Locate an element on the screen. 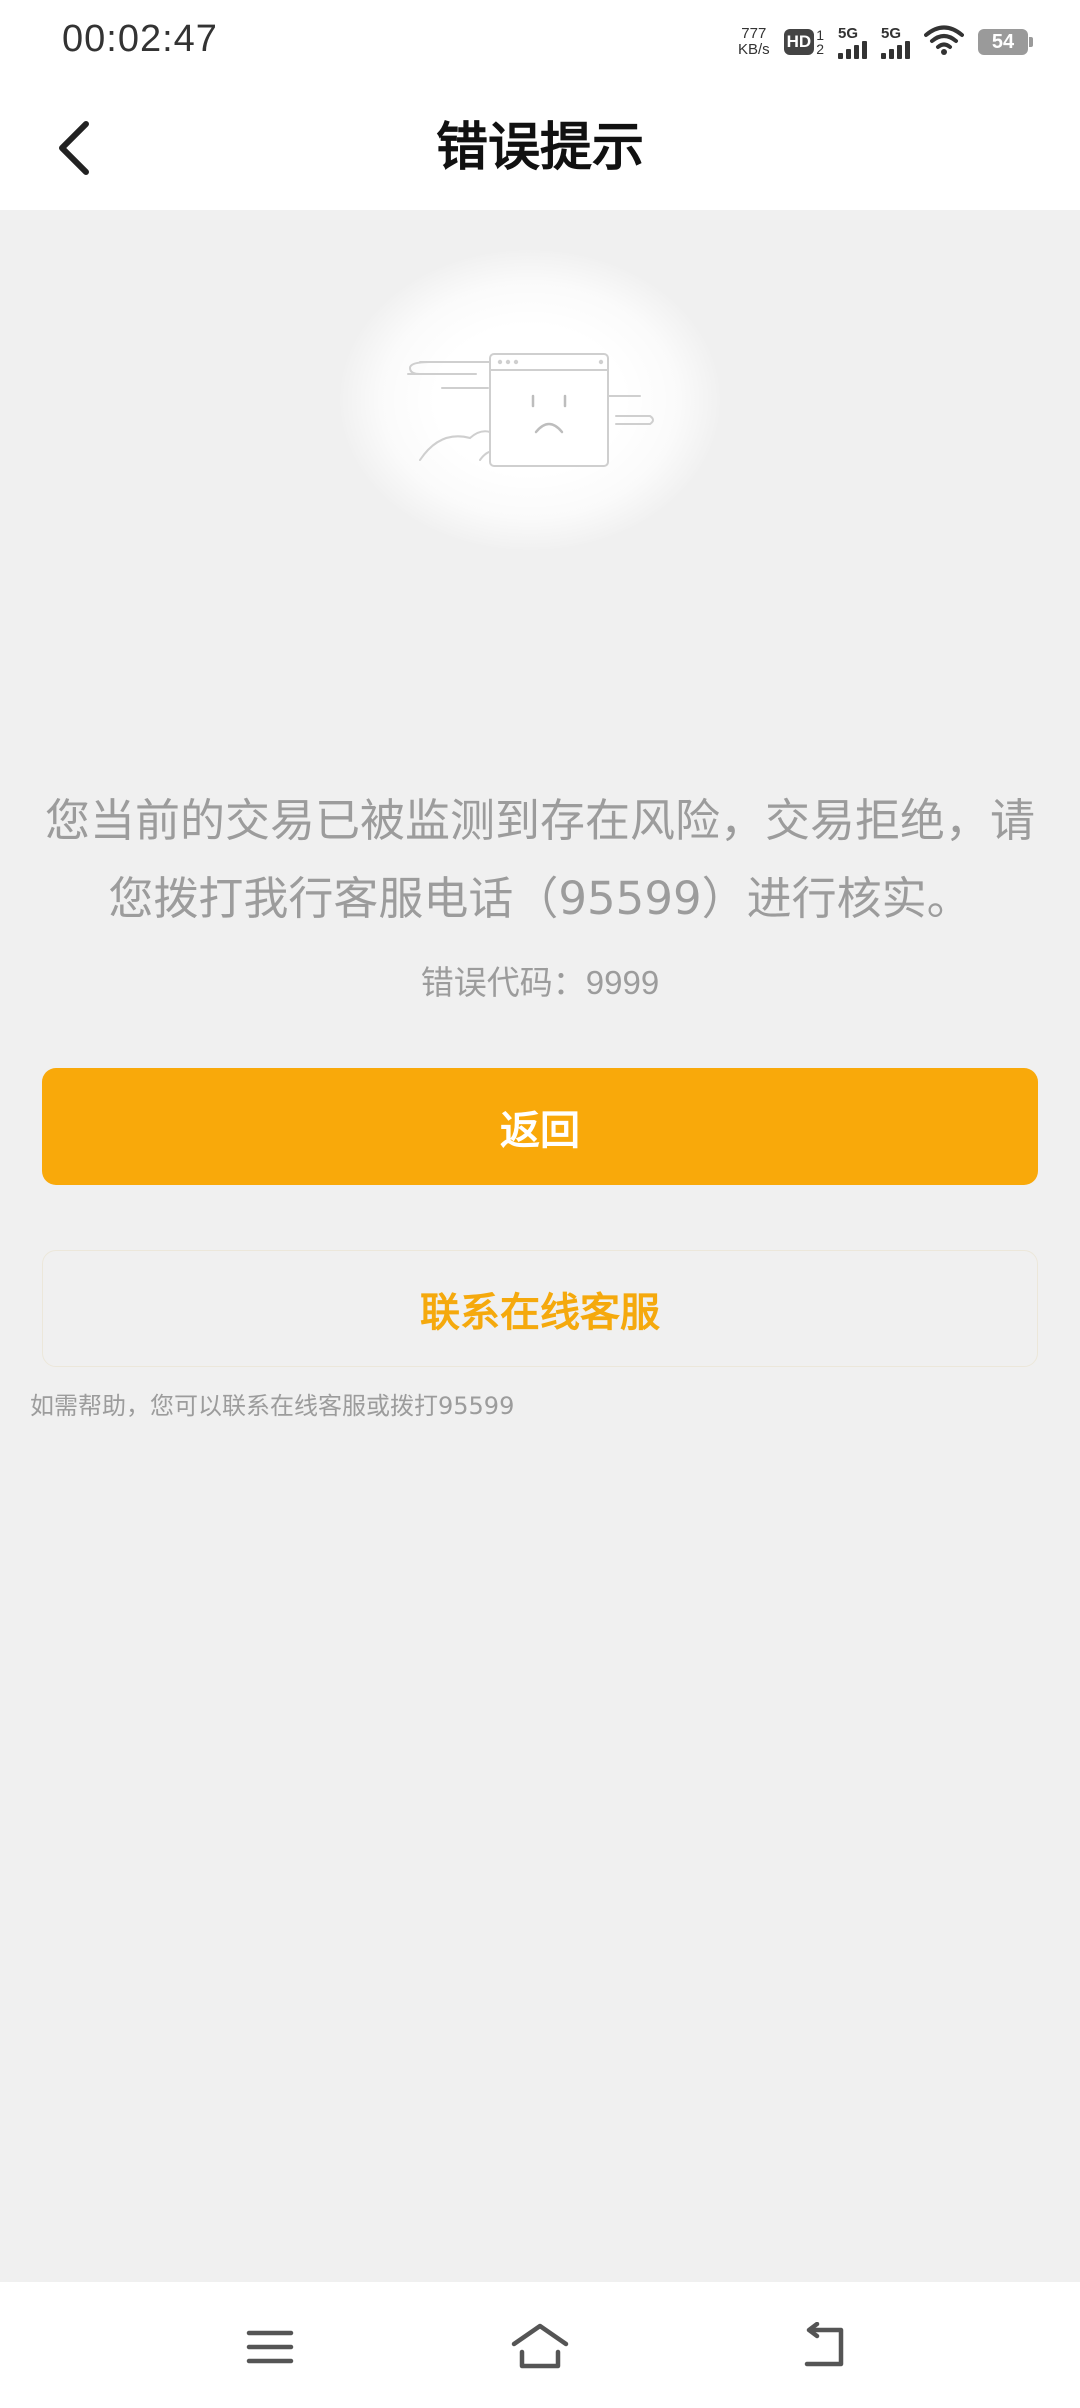 This screenshot has width=1080, height=2408. menu-icon is located at coordinates (270, 2347).